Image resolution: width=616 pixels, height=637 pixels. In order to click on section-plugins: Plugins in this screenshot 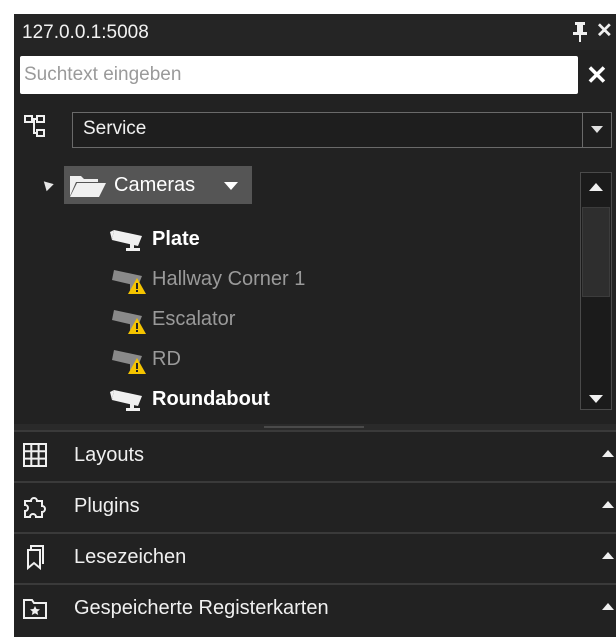, I will do `click(315, 505)`.